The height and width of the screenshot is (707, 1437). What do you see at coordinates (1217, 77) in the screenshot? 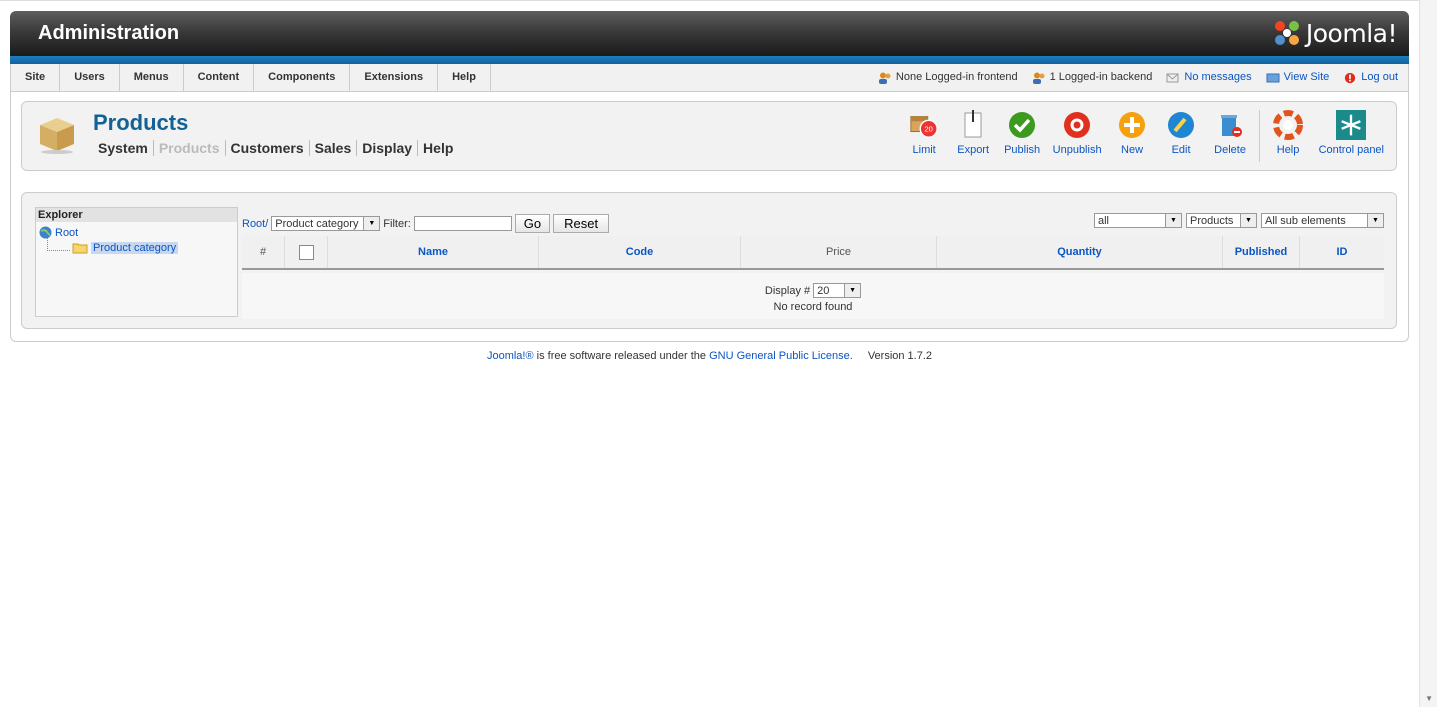
I see `messages-text: No messages` at bounding box center [1217, 77].